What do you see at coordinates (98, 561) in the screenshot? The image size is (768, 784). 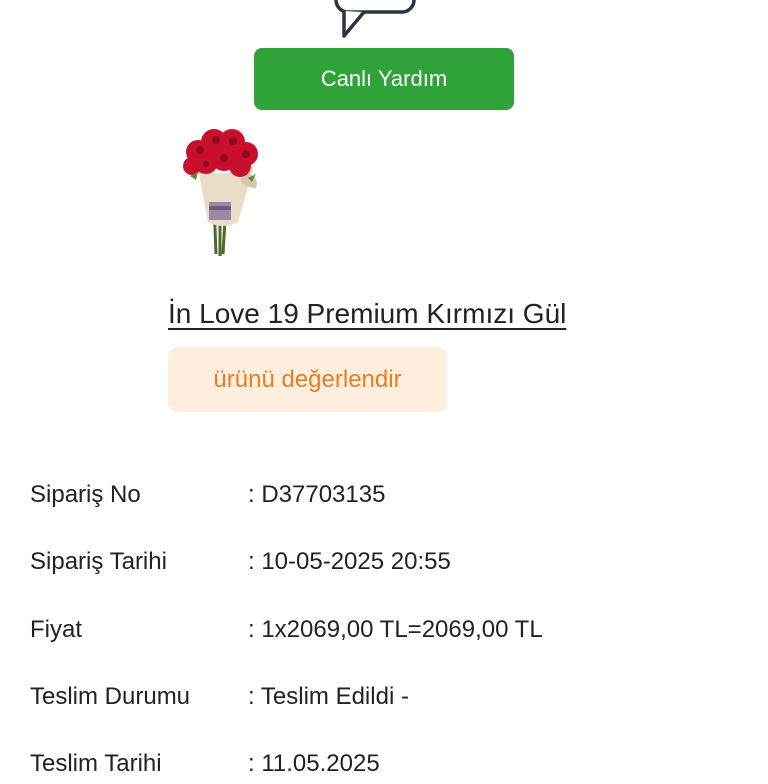 I see `order-date-label: Sipariş Tarihi` at bounding box center [98, 561].